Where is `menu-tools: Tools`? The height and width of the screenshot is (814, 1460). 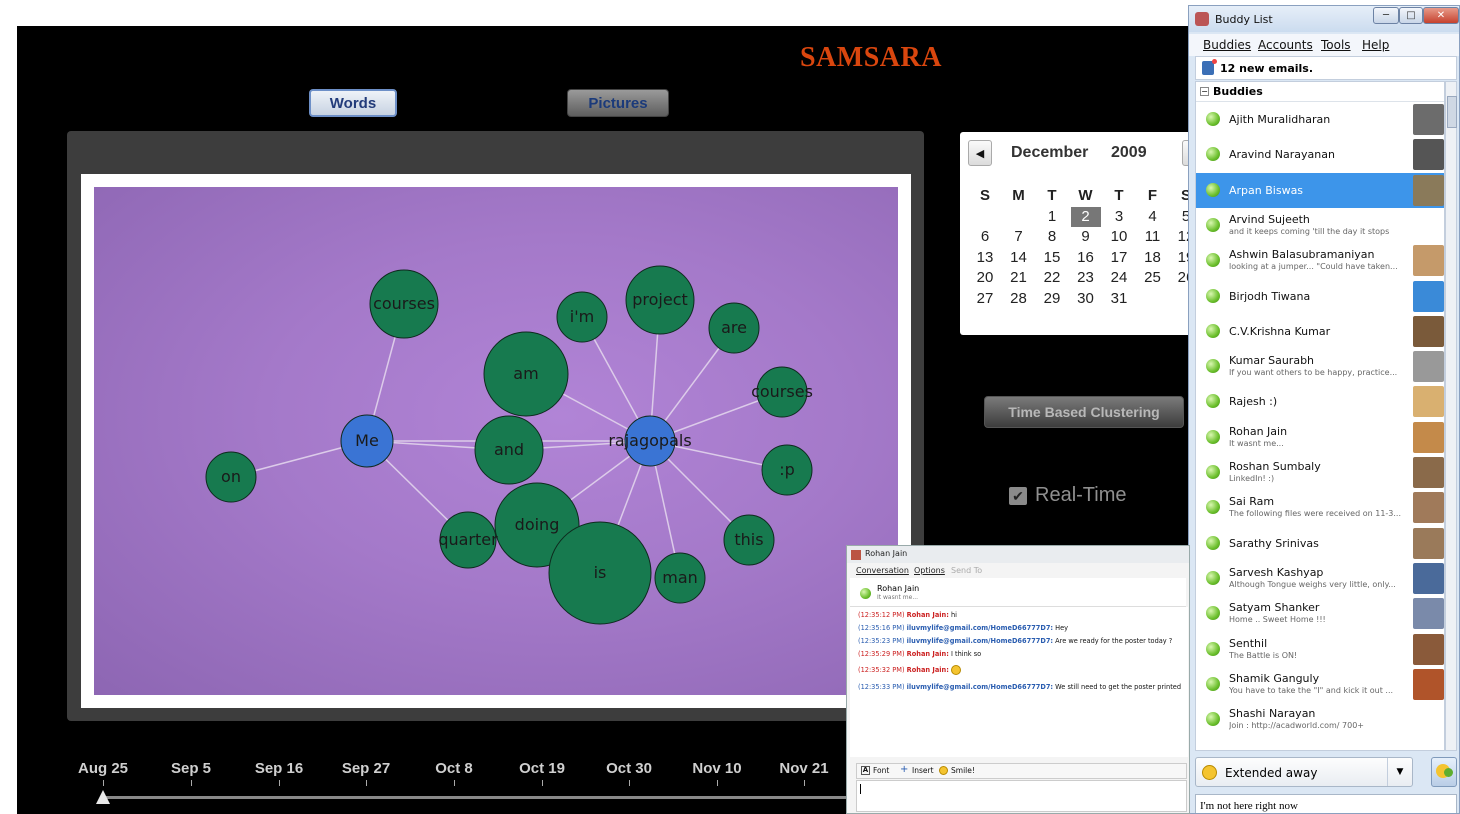
menu-tools: Tools is located at coordinates (1336, 45).